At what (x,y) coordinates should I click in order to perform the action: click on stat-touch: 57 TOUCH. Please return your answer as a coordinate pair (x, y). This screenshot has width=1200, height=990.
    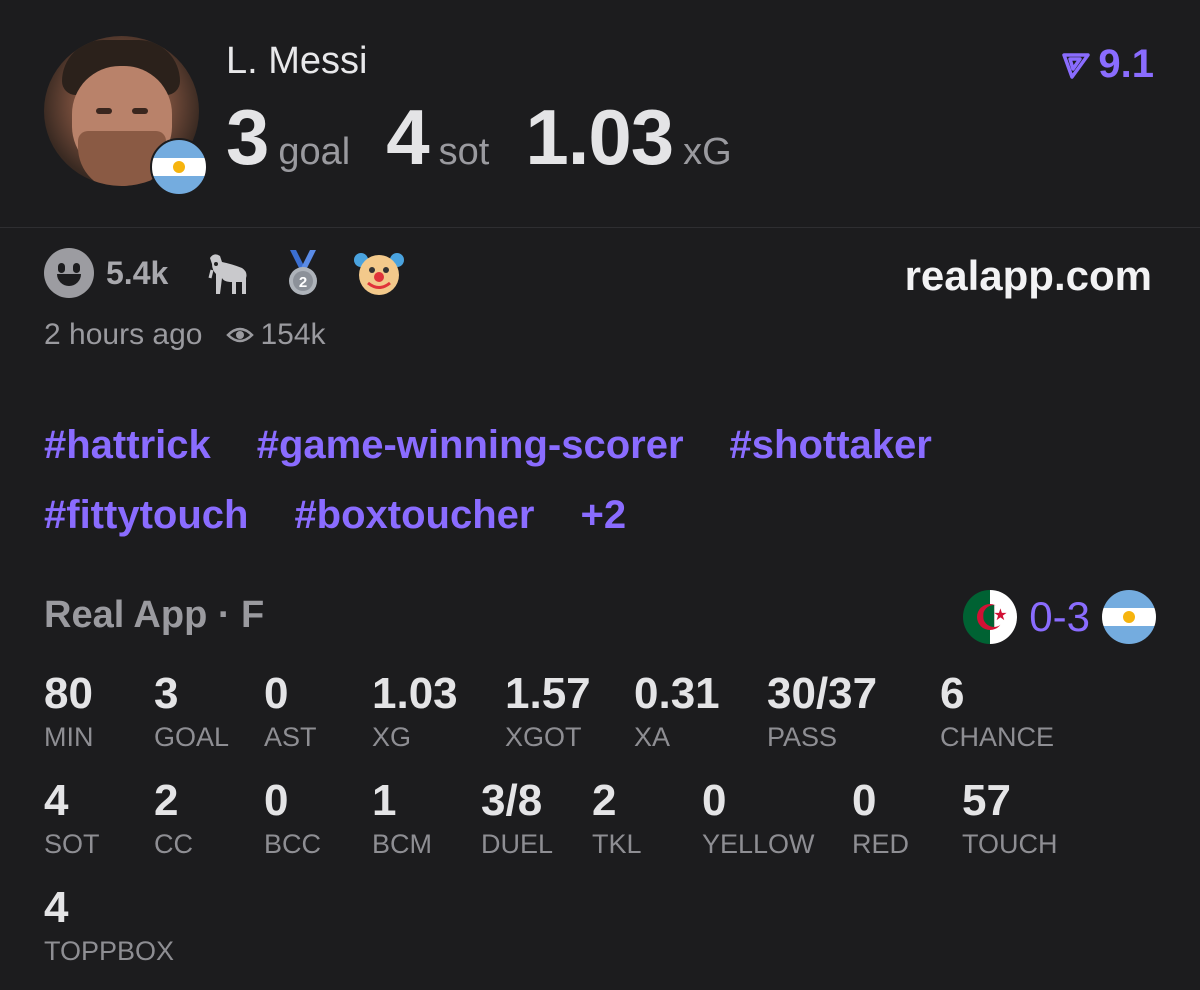
    Looking at the image, I should click on (1010, 818).